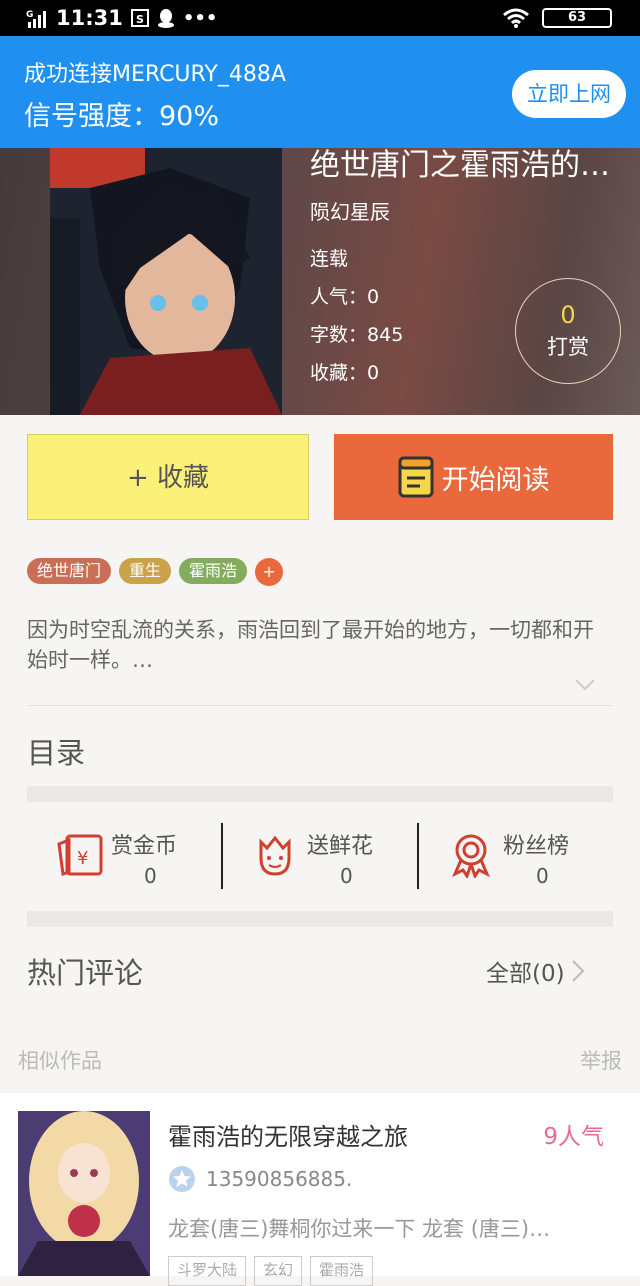 Image resolution: width=640 pixels, height=1286 pixels. Describe the element at coordinates (578, 971) in the screenshot. I see `chevron-right-icon` at that location.